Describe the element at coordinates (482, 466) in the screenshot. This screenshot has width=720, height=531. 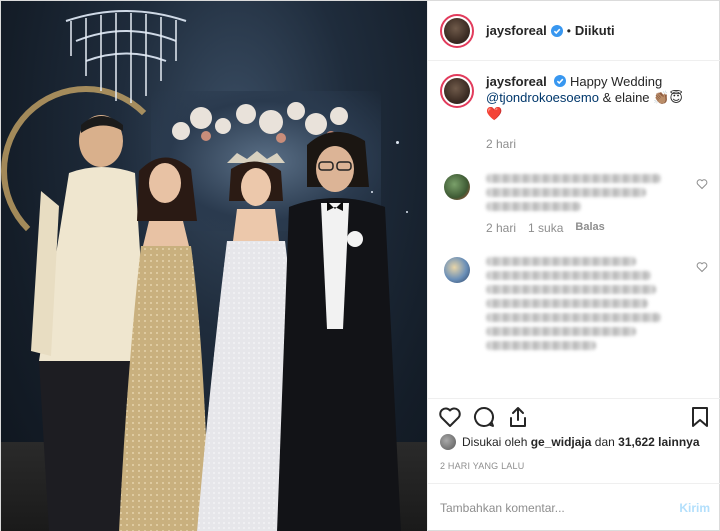
I see `post-date: 2 HARI YANG LALU` at that location.